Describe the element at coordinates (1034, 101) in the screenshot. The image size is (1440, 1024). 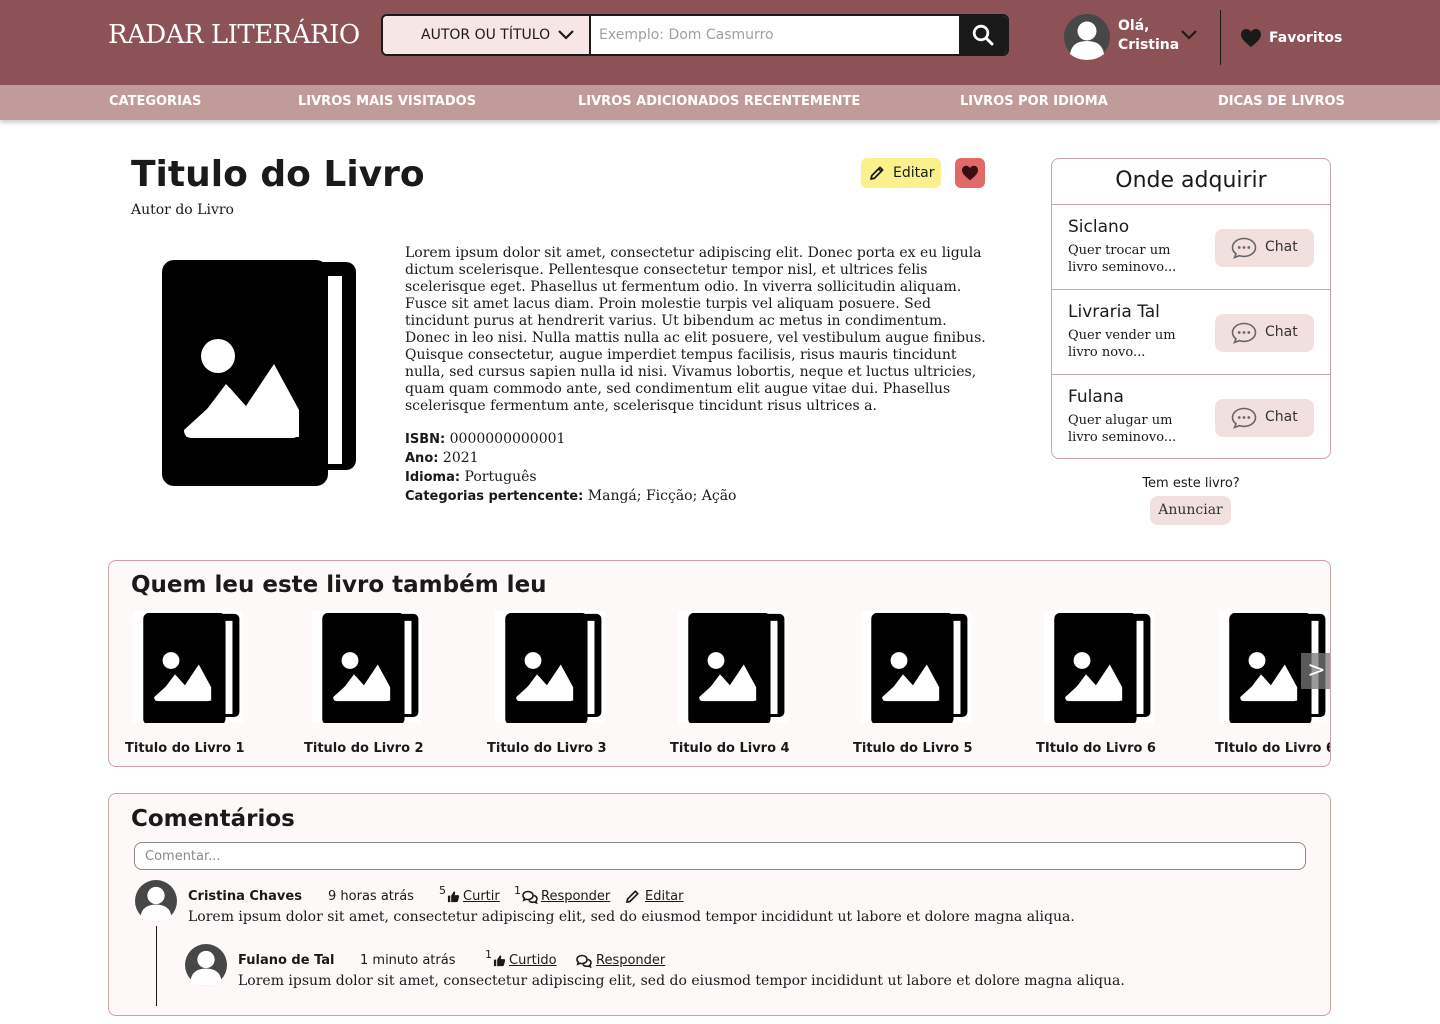
I see `nav-item-por-idioma: LIVROS POR IDIOMA` at that location.